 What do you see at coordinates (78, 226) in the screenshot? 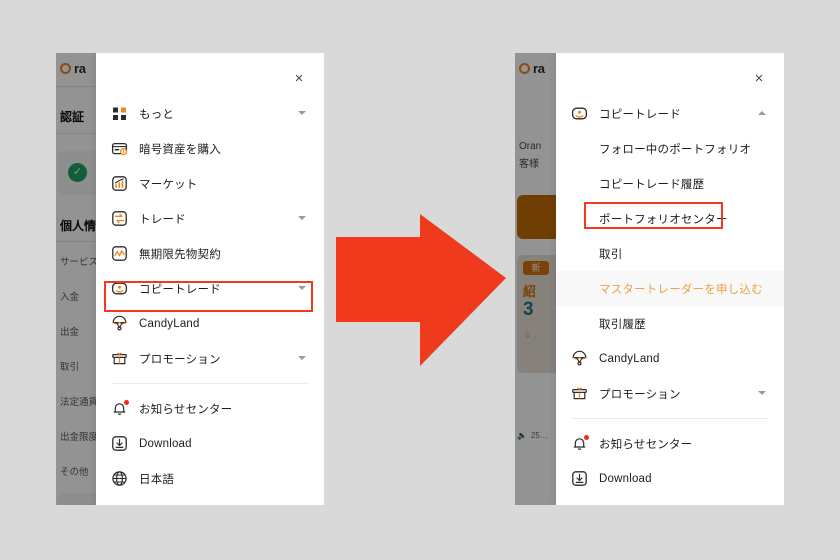
I see `page-heading-2: 個人情` at bounding box center [78, 226].